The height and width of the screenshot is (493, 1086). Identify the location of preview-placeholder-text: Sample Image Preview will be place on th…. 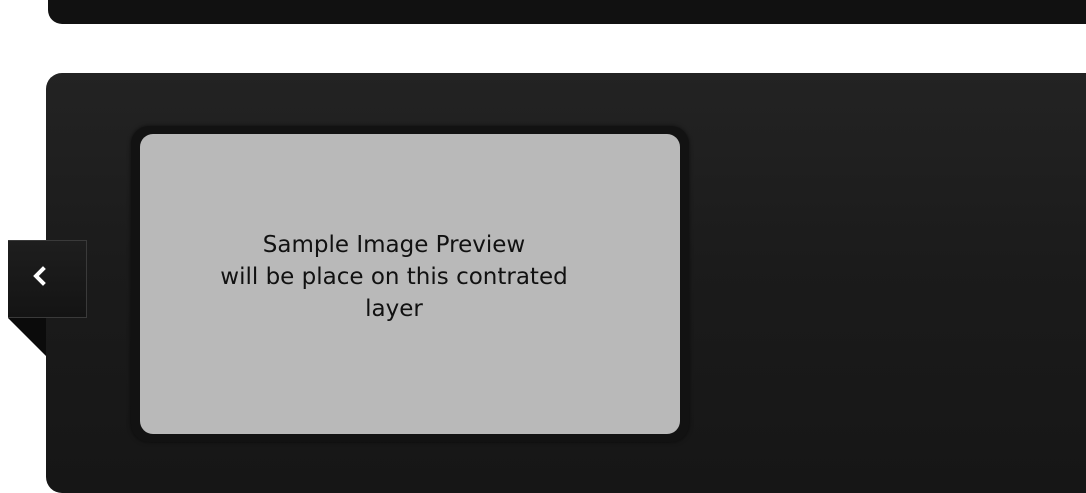
(394, 277).